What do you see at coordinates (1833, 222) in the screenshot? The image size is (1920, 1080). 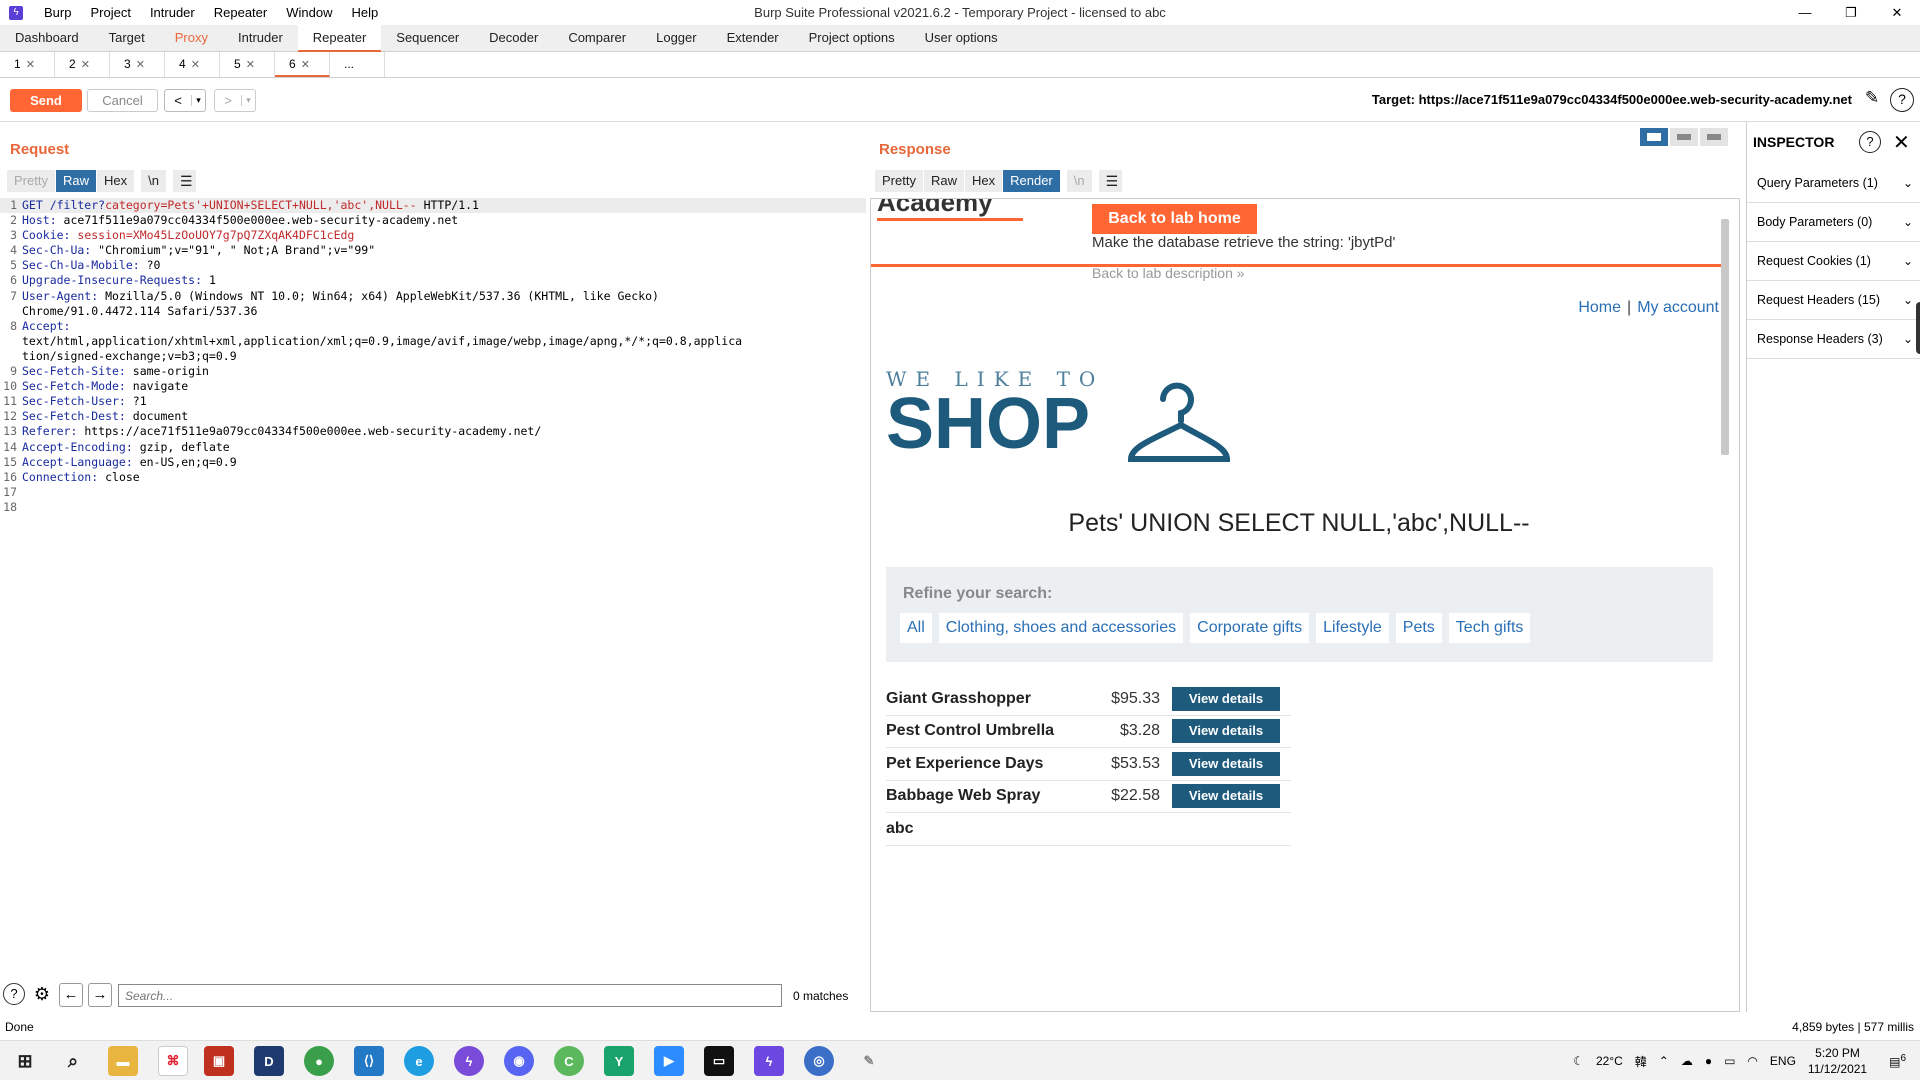 I see `inspector-body-parameters: Body Parameters (0) ⌄` at bounding box center [1833, 222].